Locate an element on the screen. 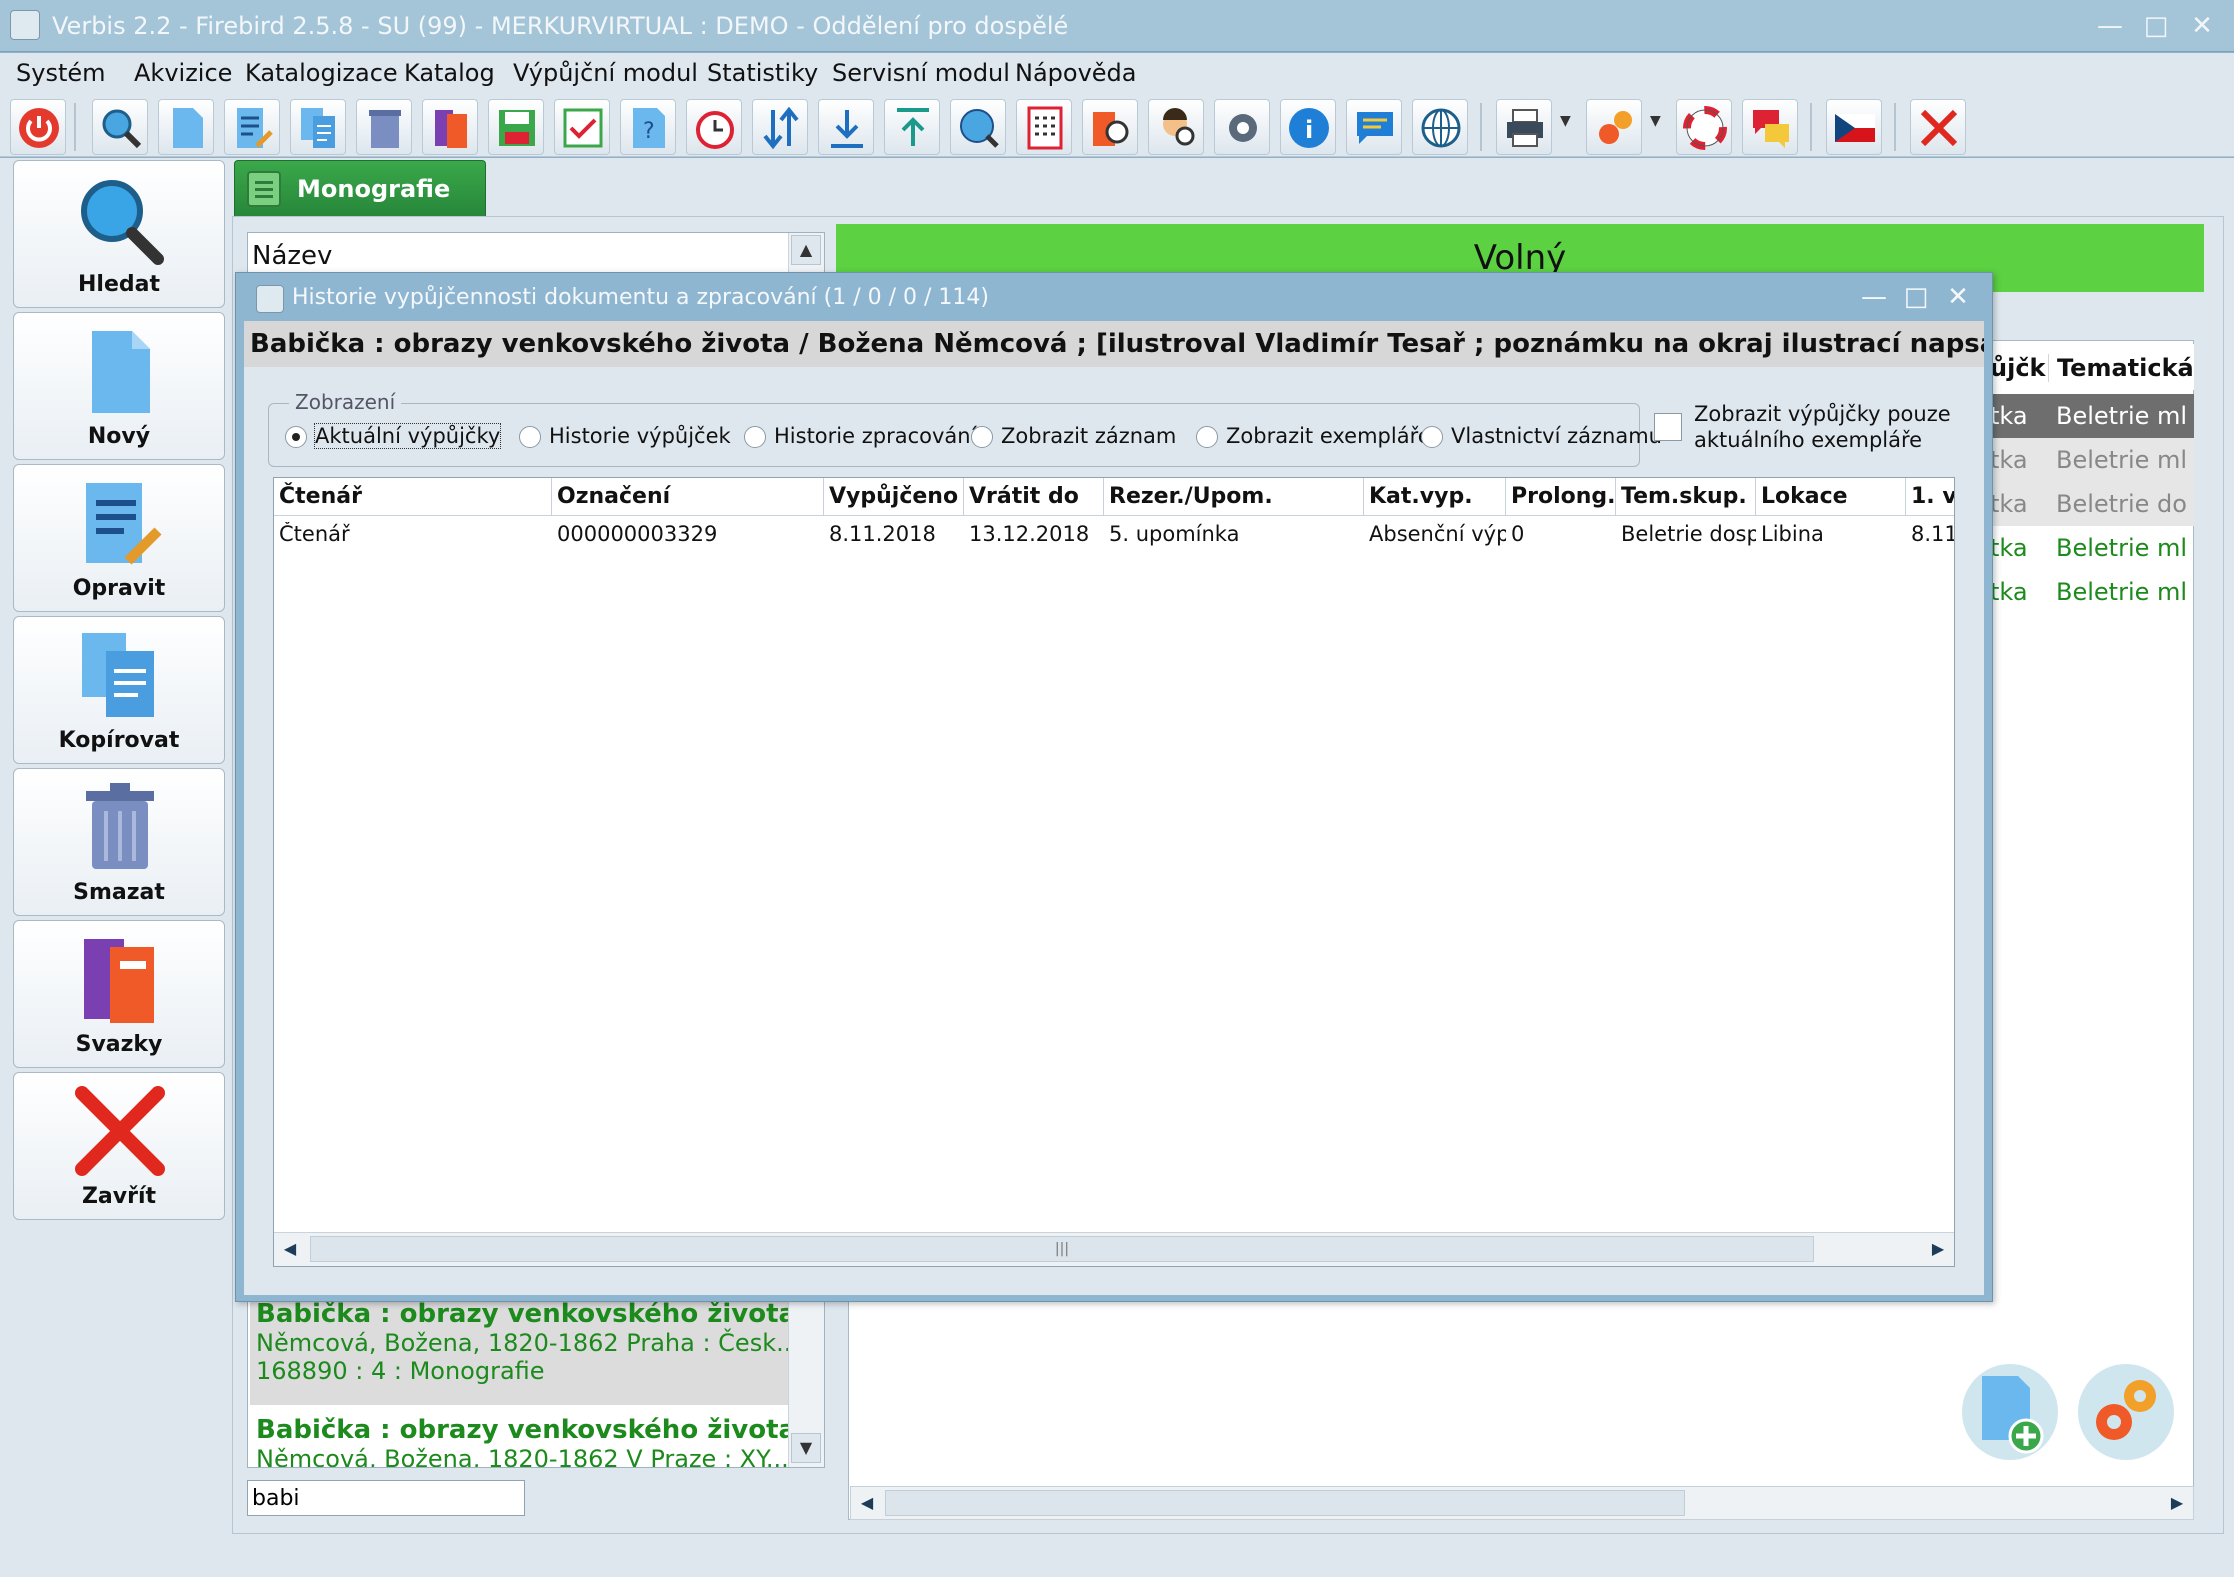  close-button: Zavřít is located at coordinates (119, 1146).